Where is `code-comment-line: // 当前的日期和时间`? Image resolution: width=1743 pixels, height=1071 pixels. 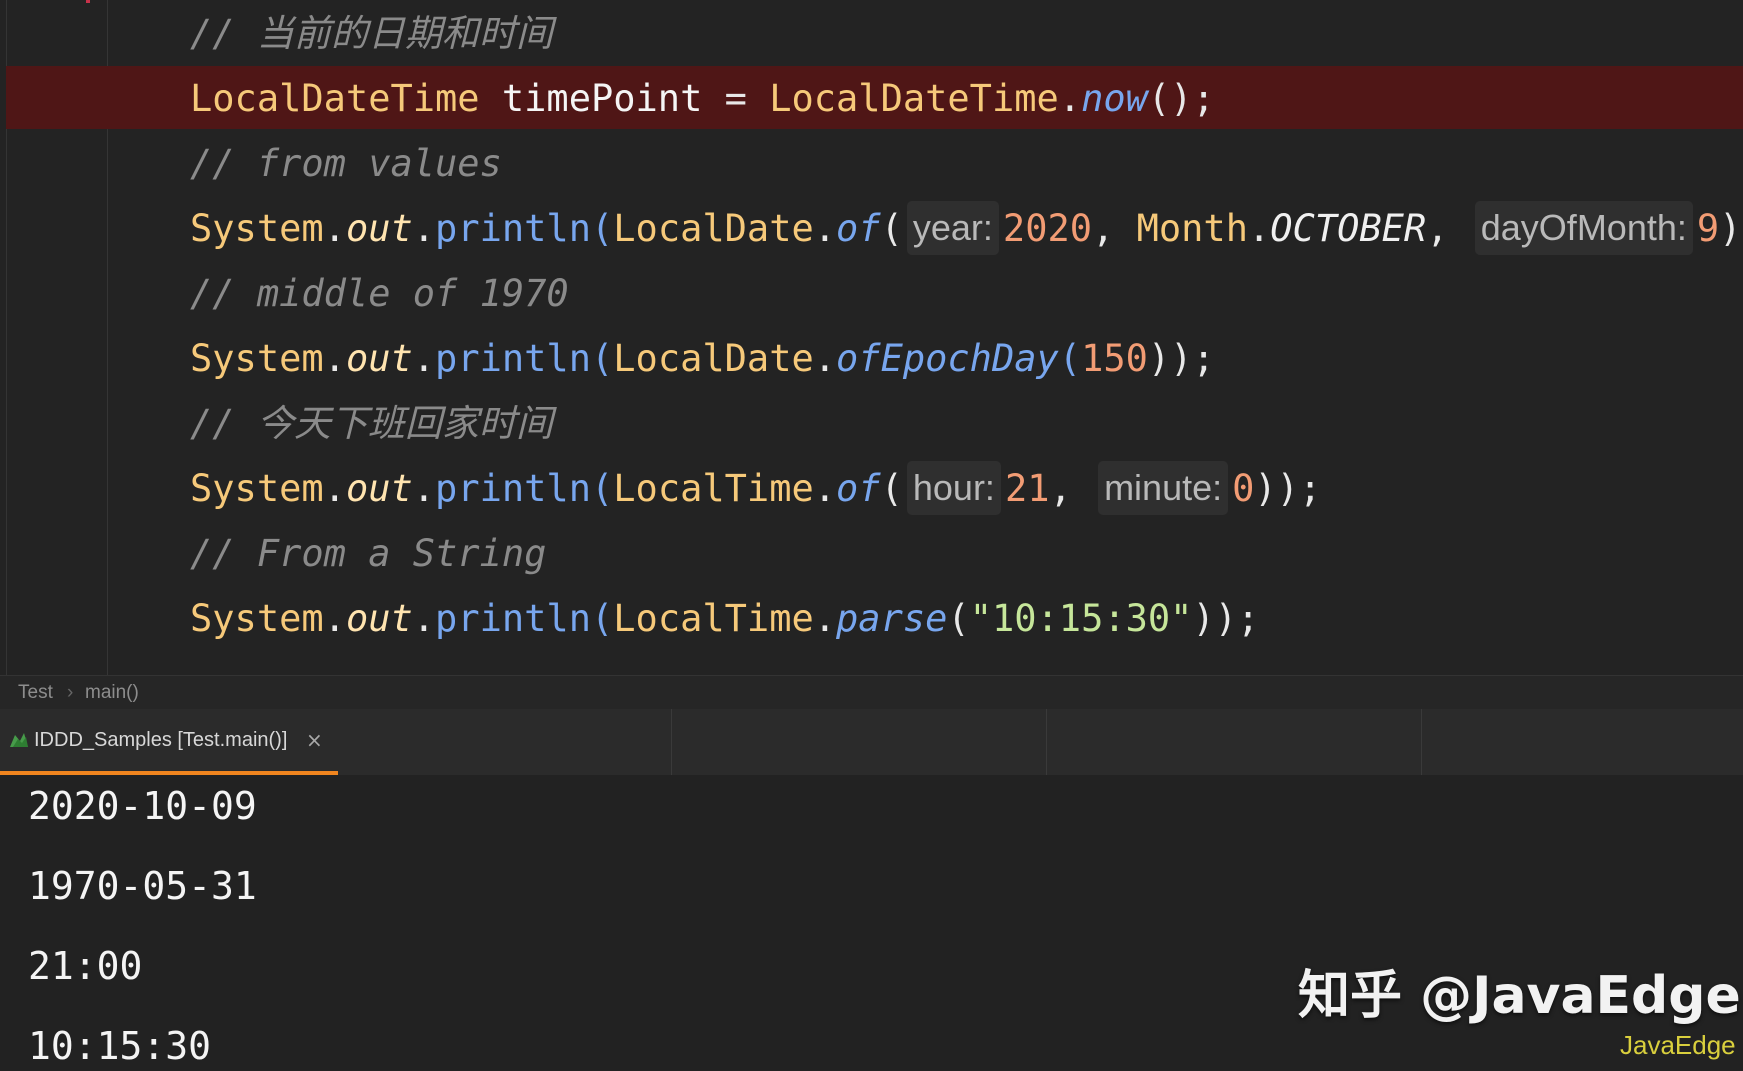 code-comment-line: // 当前的日期和时间 is located at coordinates (371, 34).